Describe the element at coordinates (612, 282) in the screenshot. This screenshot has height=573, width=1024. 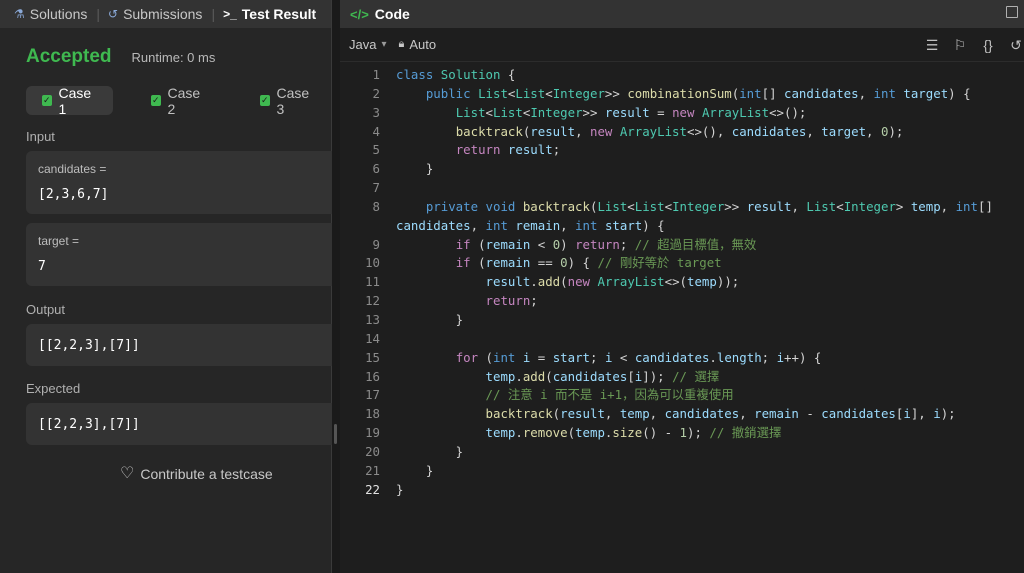
I see `code-text: result.add(new ArrayList<>(temp));` at that location.